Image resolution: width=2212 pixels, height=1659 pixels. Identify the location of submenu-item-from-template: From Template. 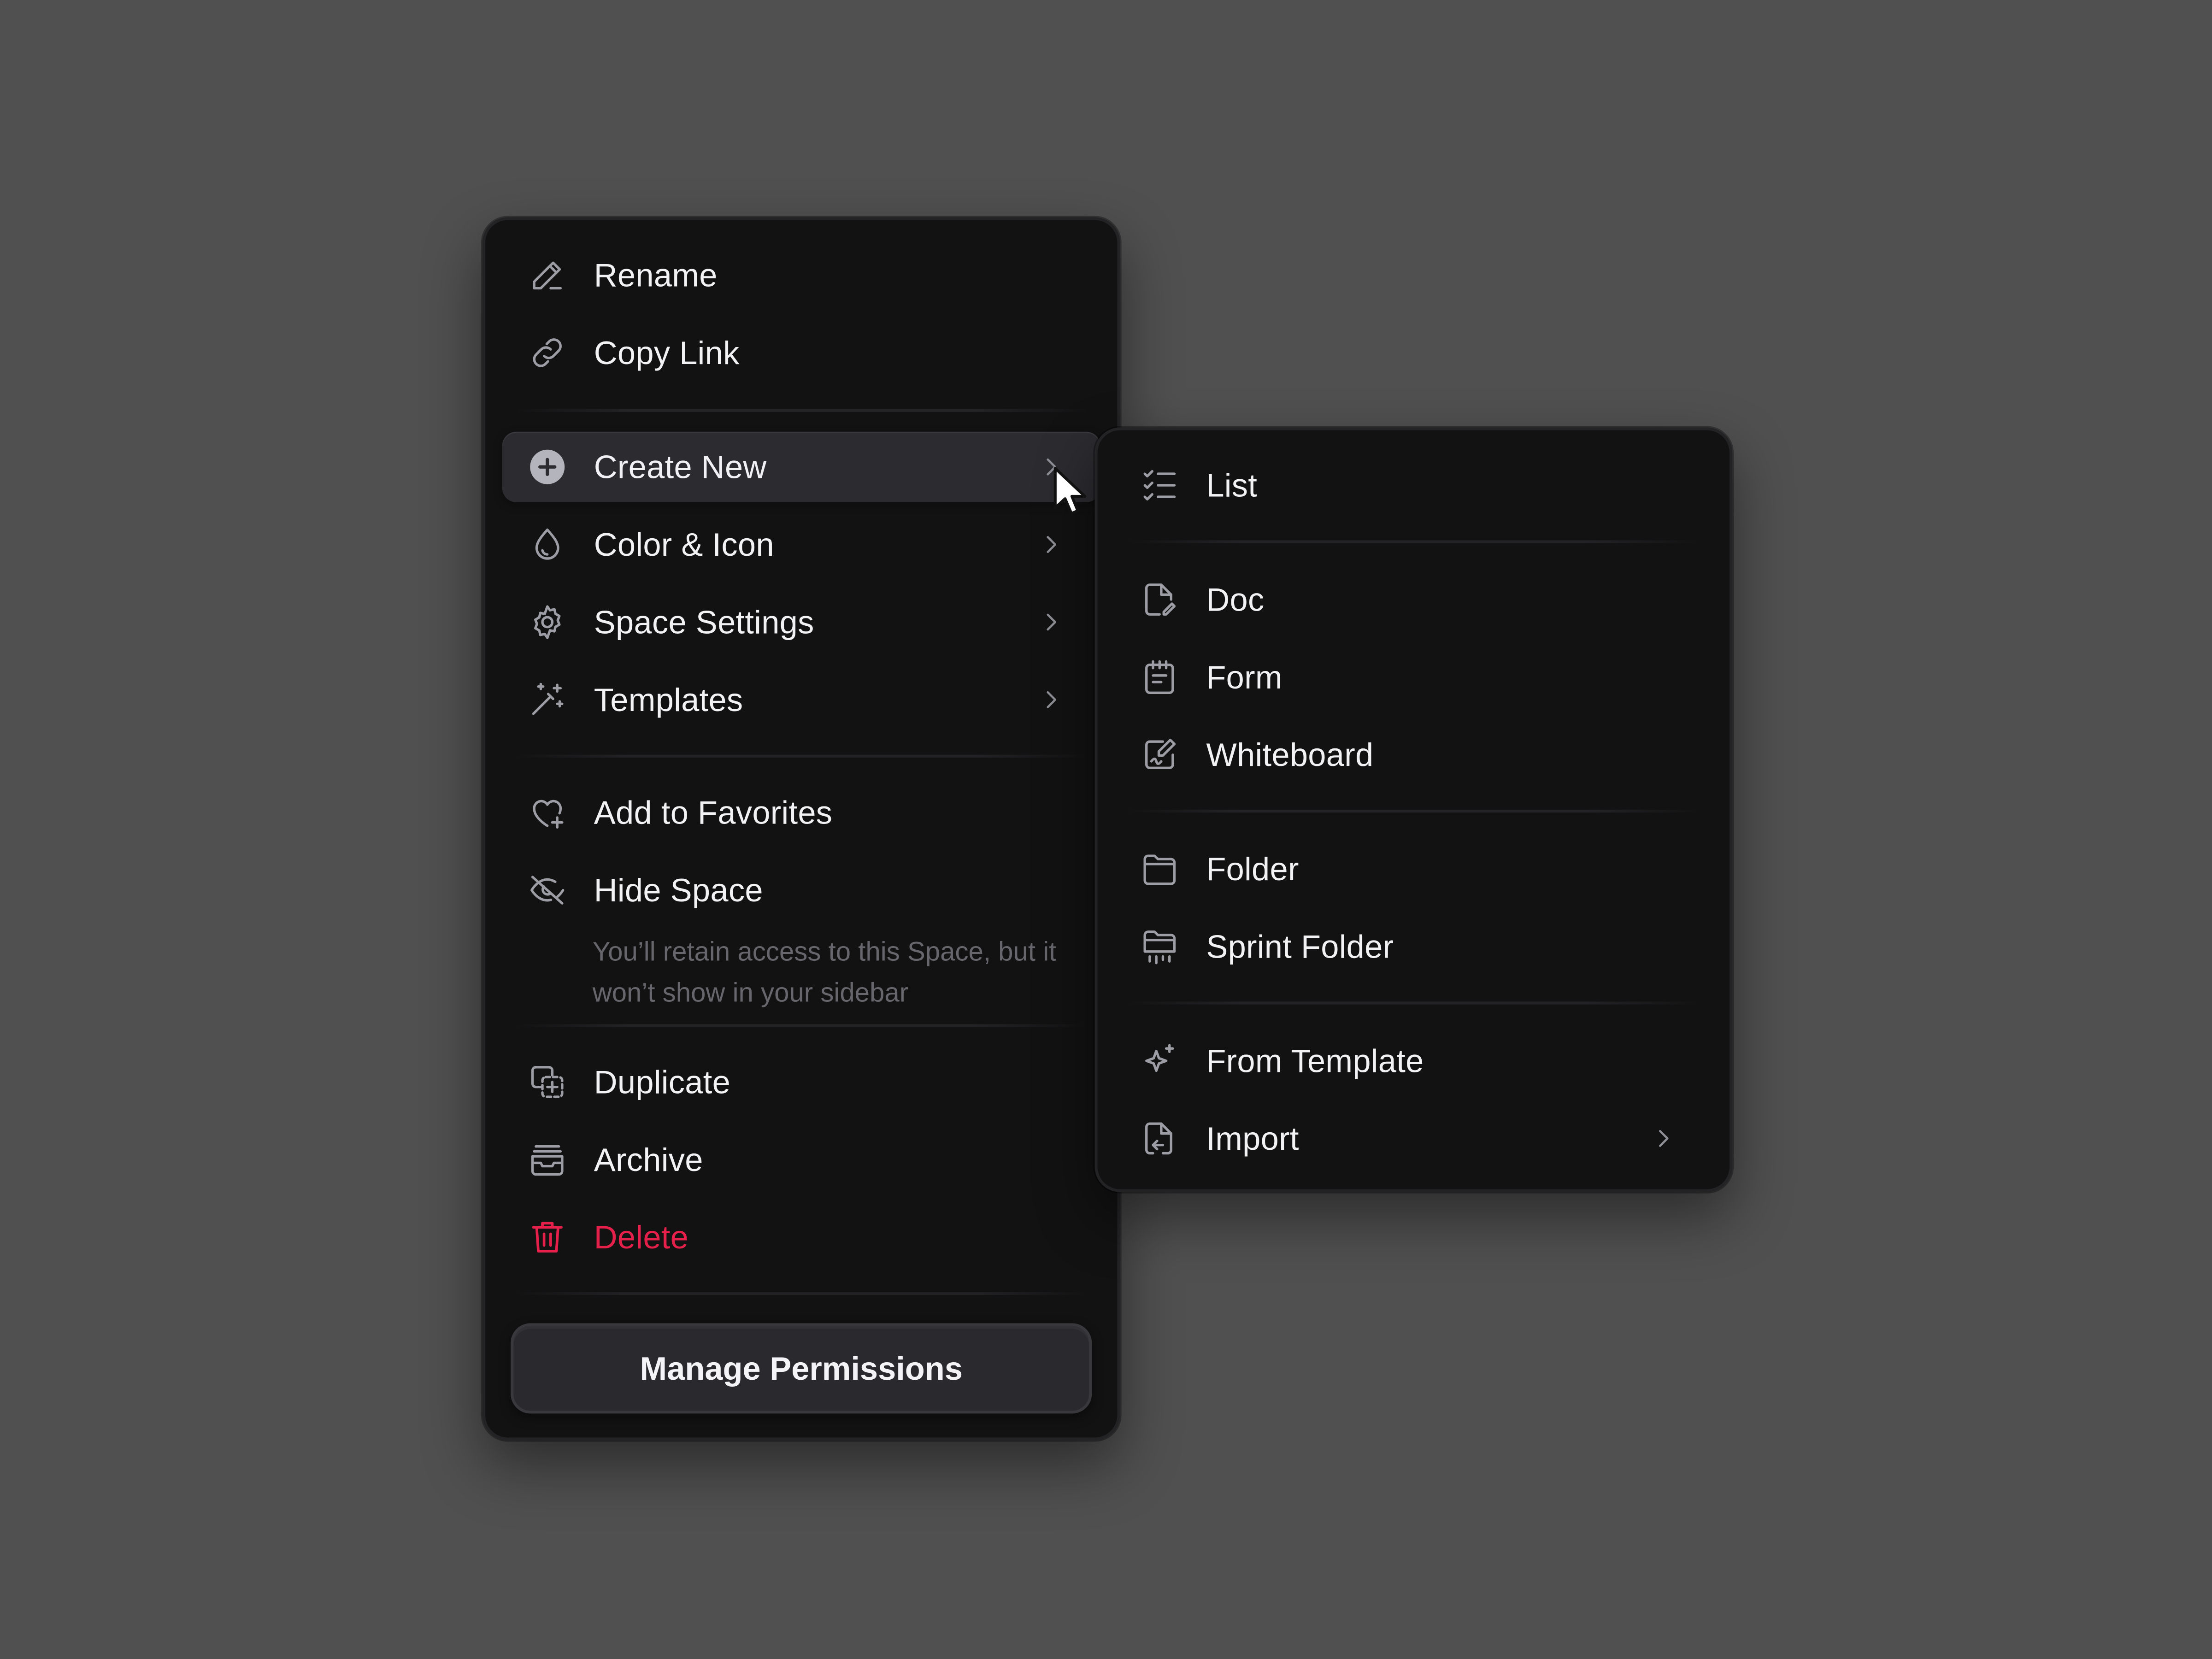
(1413, 1060).